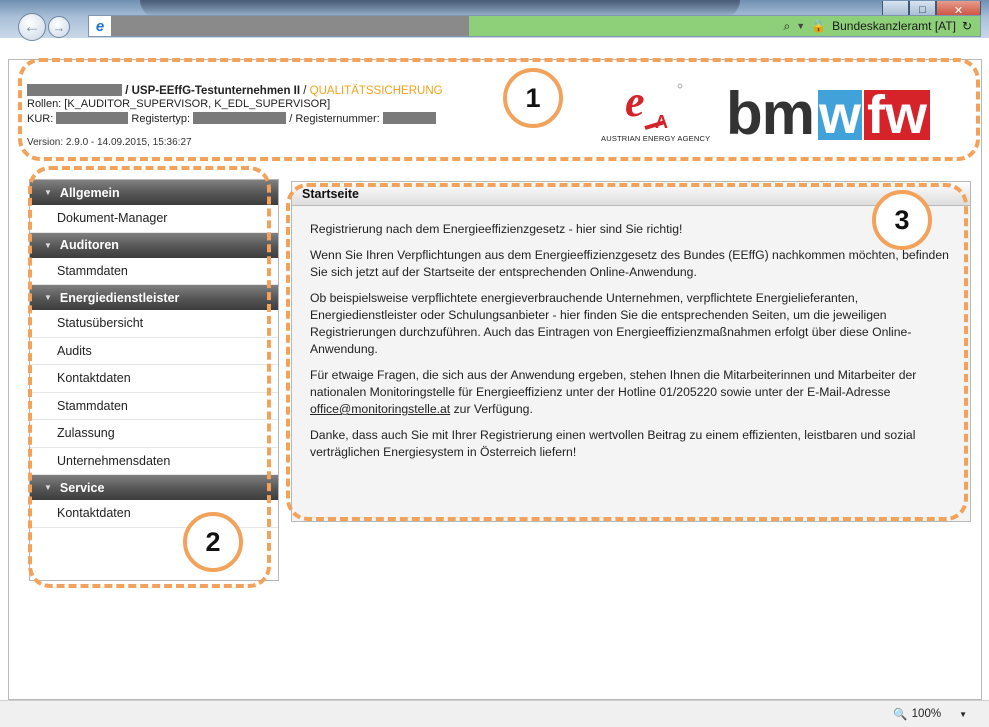 This screenshot has height=727, width=989. I want to click on url-redacted, so click(290, 26).